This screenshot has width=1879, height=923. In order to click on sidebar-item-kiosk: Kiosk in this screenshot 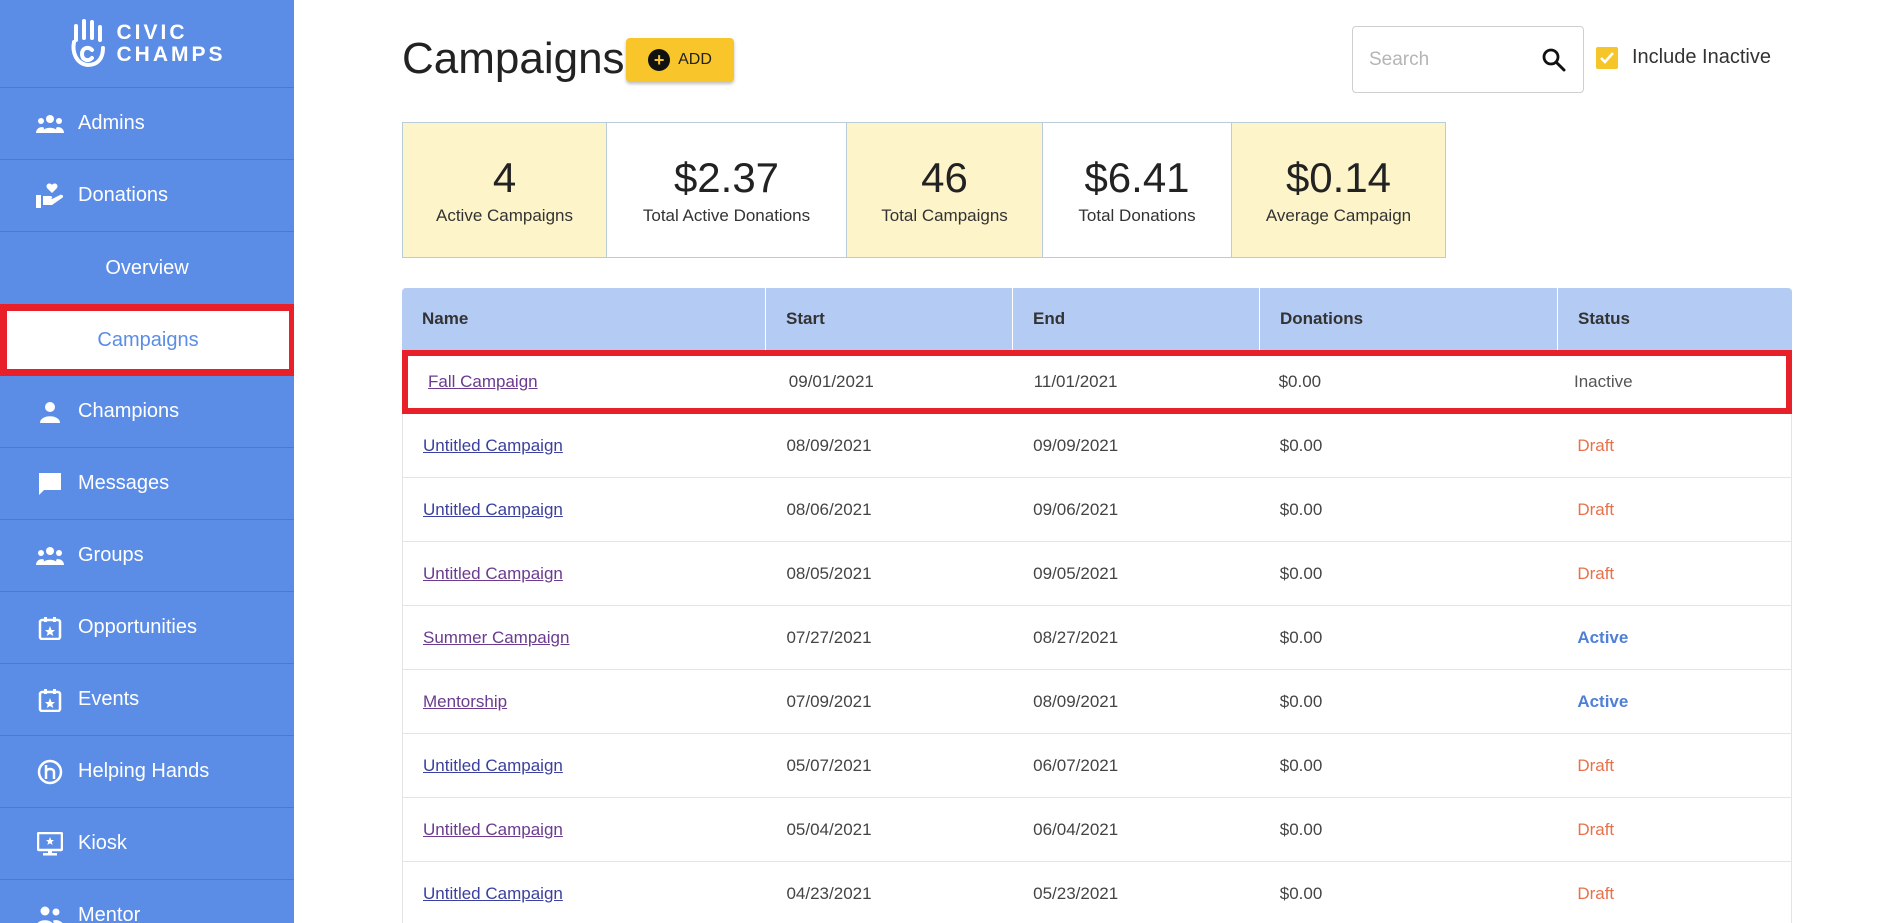, I will do `click(147, 844)`.